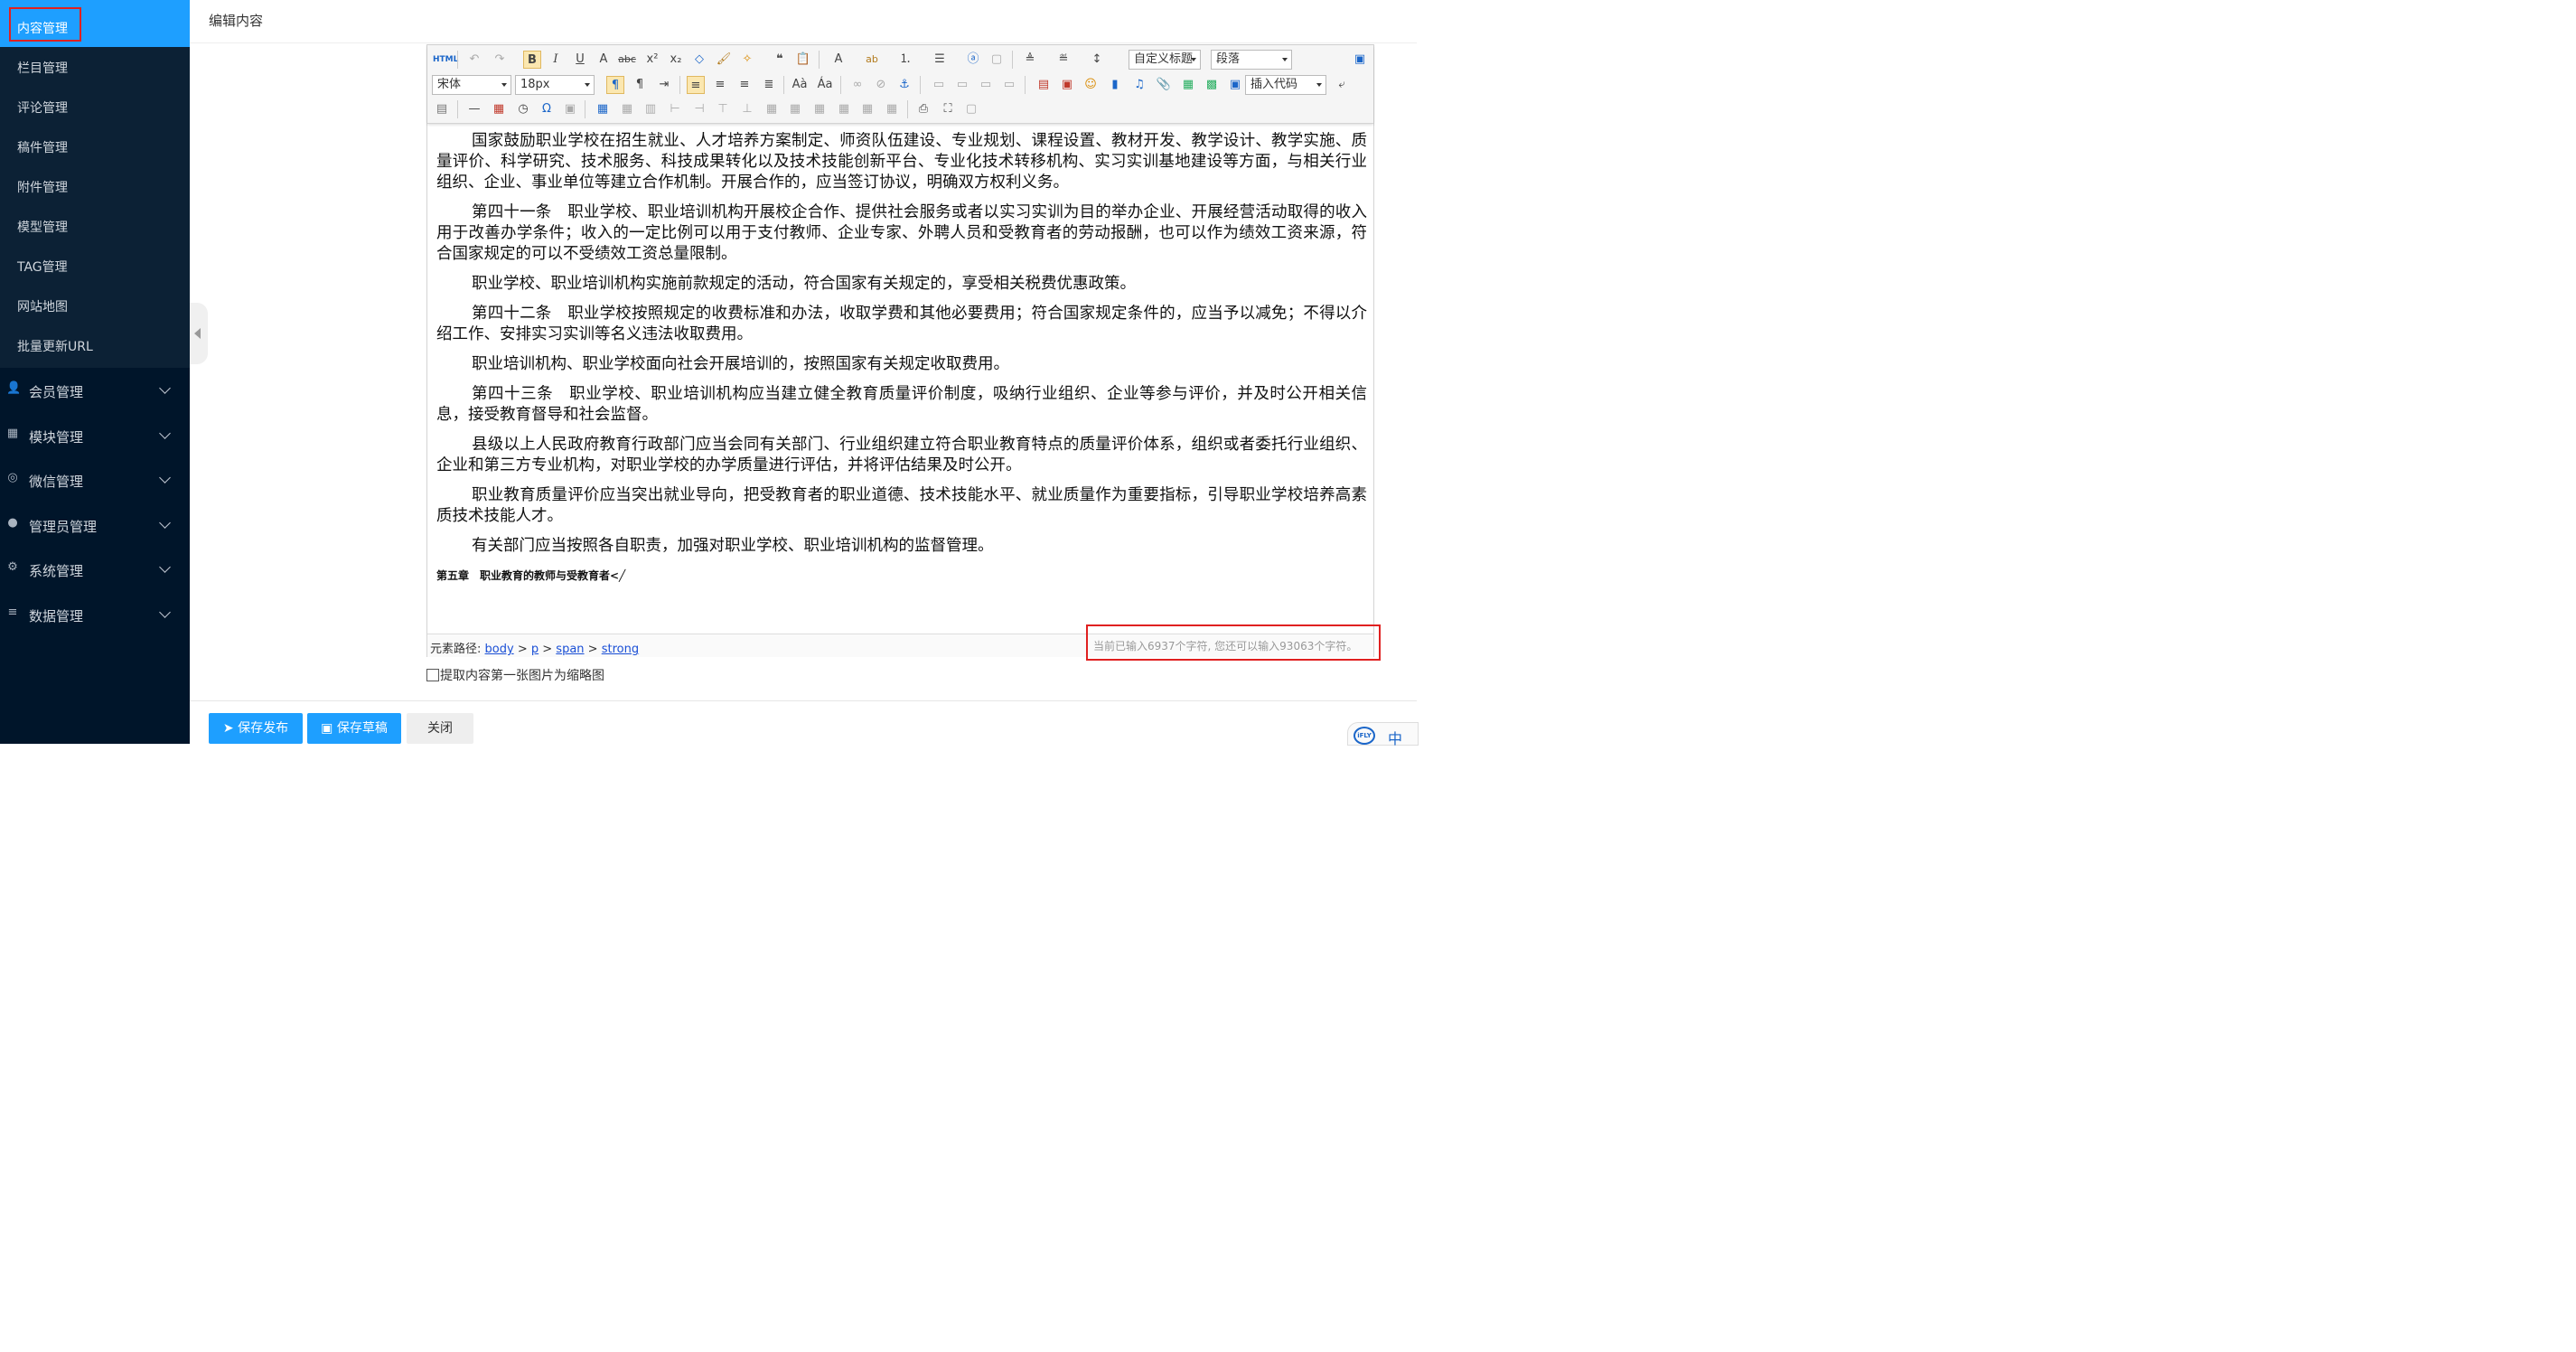 The image size is (2576, 1352). Describe the element at coordinates (819, 109) in the screenshot. I see `merge-down-icon: ▦` at that location.